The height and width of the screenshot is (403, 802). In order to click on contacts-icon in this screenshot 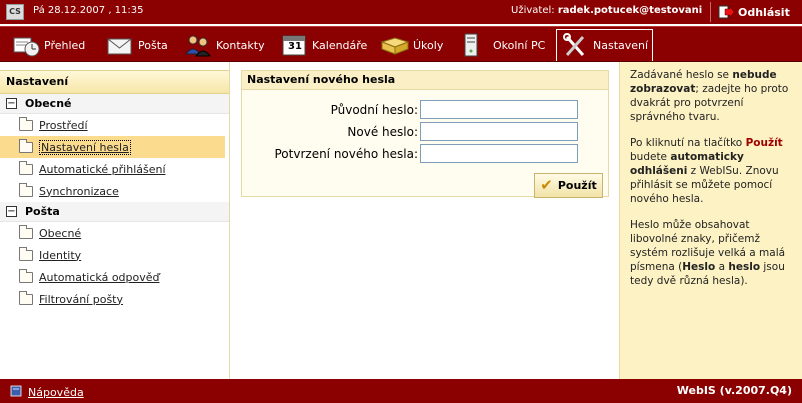, I will do `click(198, 45)`.